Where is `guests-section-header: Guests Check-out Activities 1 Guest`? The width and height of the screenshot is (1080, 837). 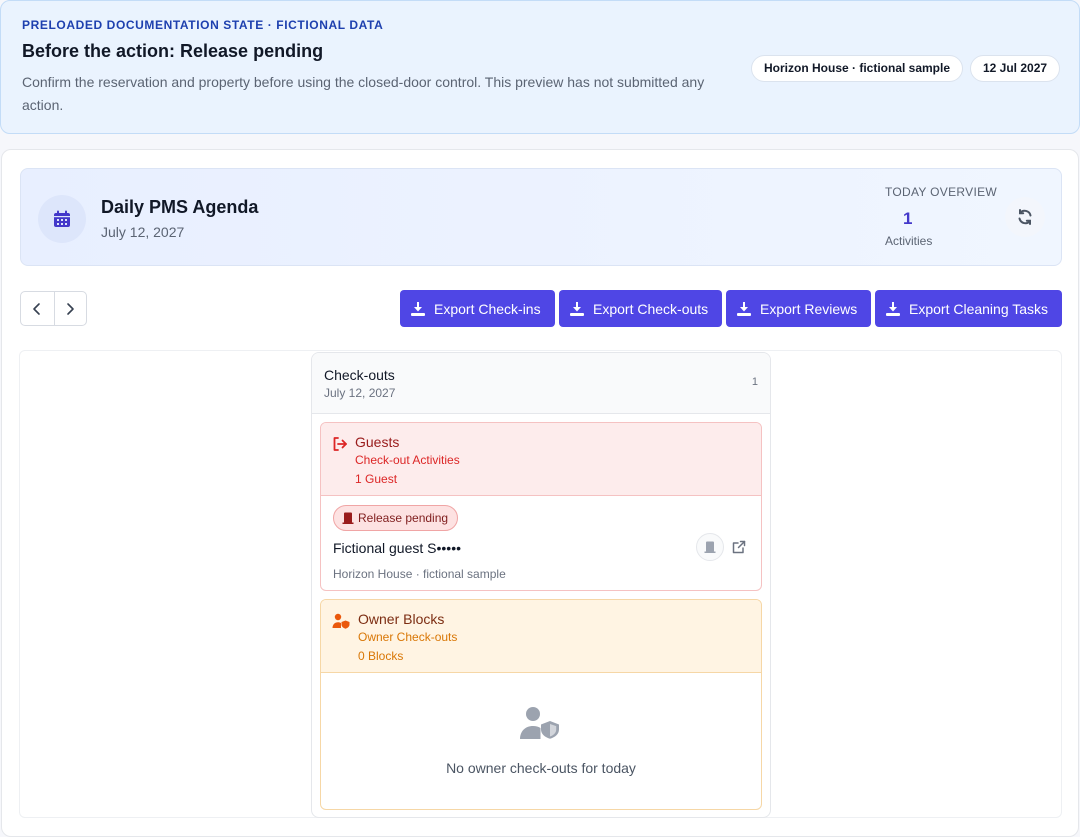
guests-section-header: Guests Check-out Activities 1 Guest is located at coordinates (541, 459).